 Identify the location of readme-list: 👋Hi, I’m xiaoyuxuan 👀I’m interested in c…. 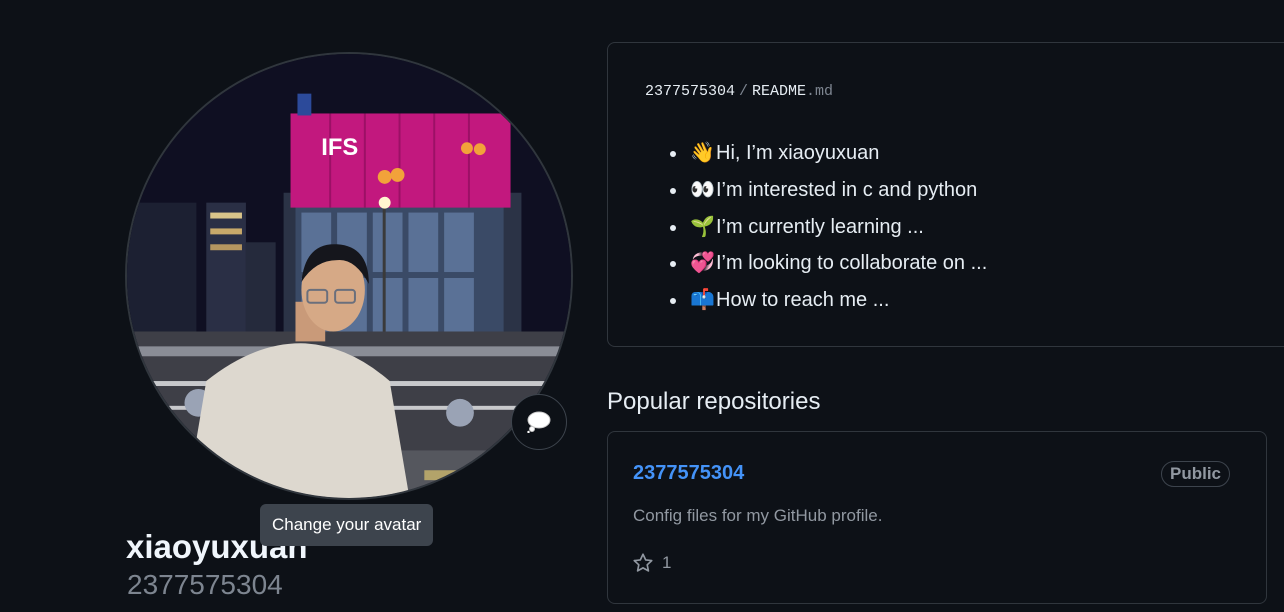
(826, 227).